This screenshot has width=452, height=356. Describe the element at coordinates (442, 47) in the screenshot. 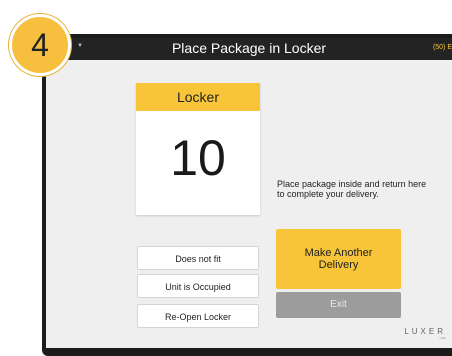

I see `status-indicator: (50) E` at that location.